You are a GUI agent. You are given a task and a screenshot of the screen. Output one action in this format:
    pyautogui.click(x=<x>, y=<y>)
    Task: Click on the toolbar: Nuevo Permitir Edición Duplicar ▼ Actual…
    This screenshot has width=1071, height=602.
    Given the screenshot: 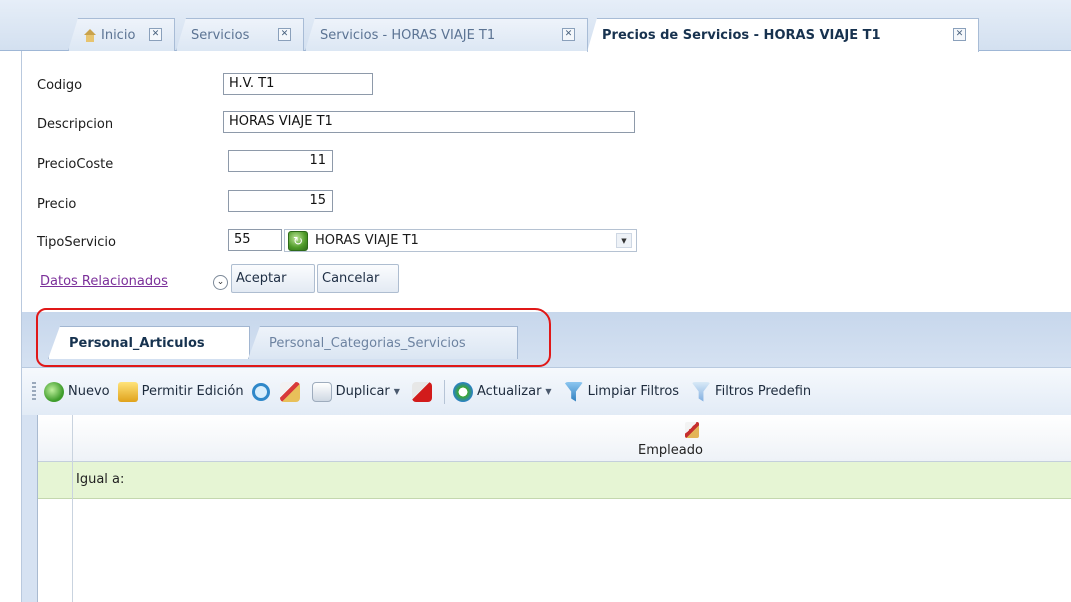 What is the action you would take?
    pyautogui.click(x=546, y=391)
    